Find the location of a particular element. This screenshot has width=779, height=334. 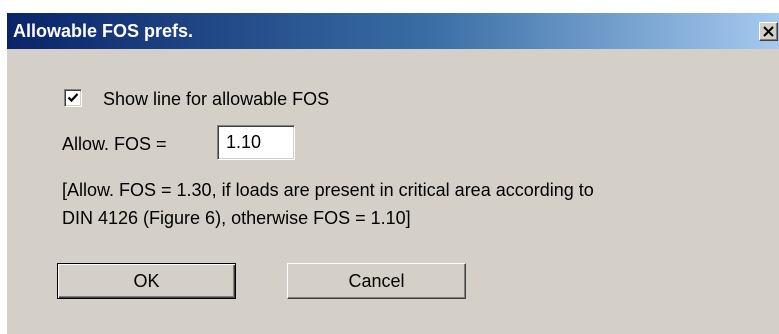

allow-fos-label: Allow. FOS = is located at coordinates (114, 144).